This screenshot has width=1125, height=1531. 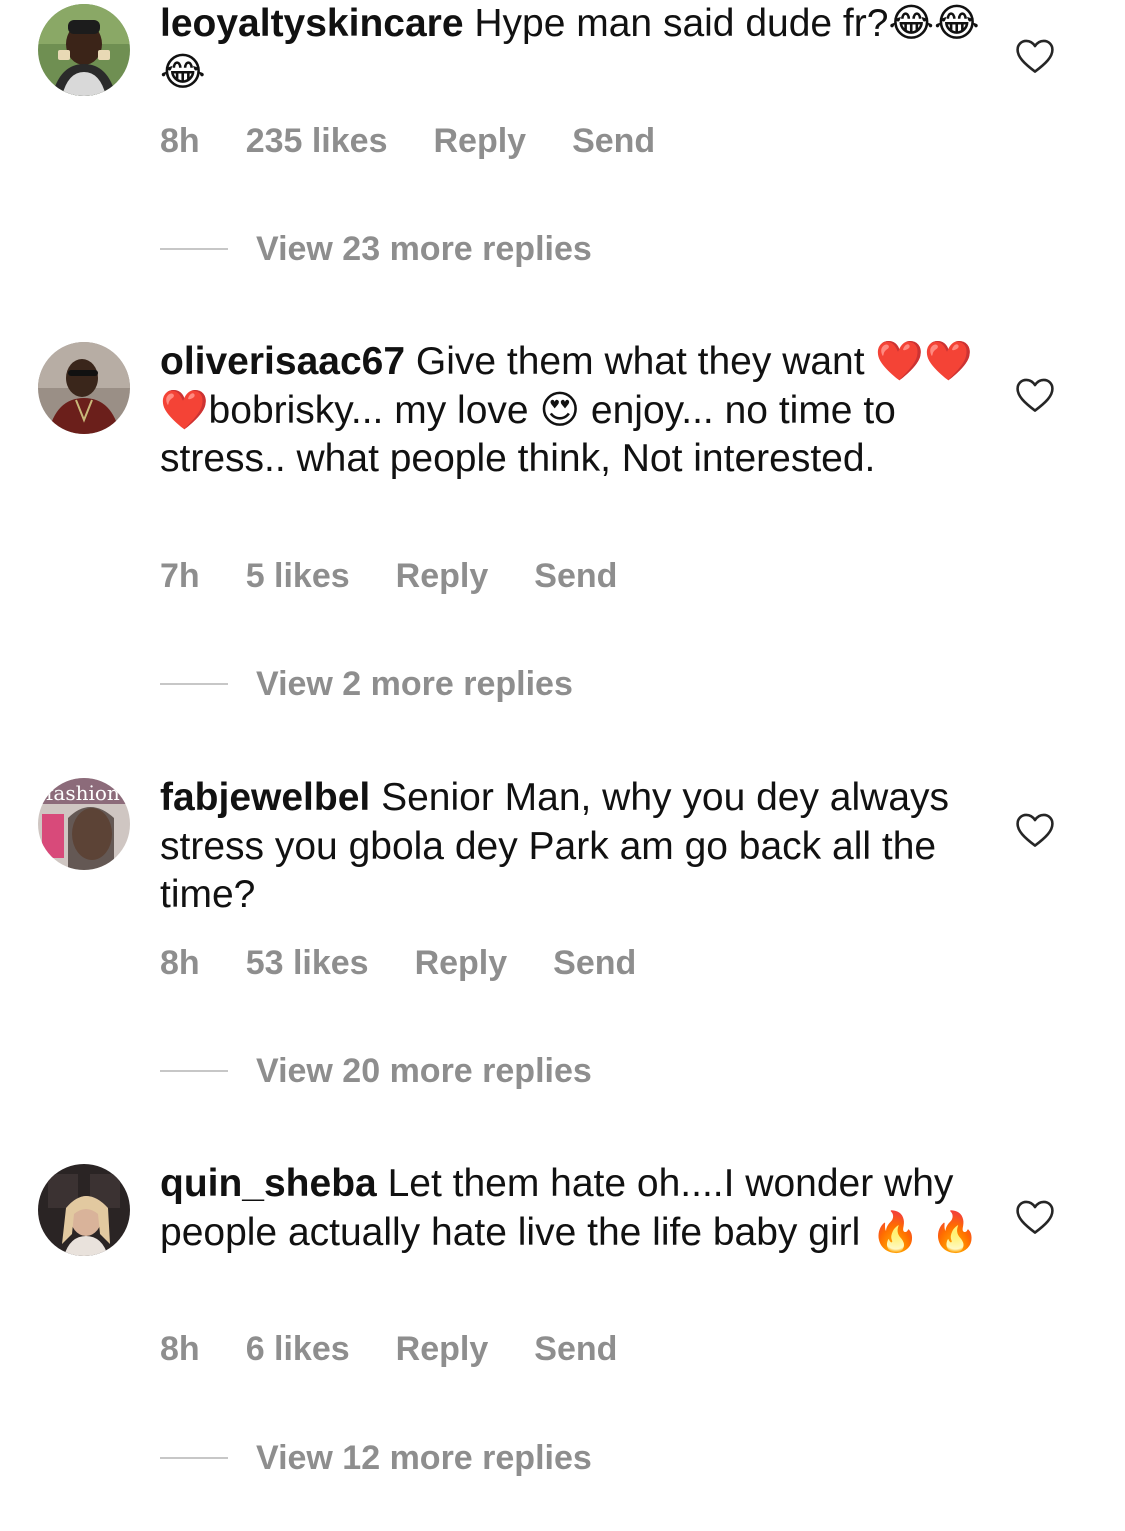 I want to click on view-replies-button: View 23 more replies, so click(x=376, y=252).